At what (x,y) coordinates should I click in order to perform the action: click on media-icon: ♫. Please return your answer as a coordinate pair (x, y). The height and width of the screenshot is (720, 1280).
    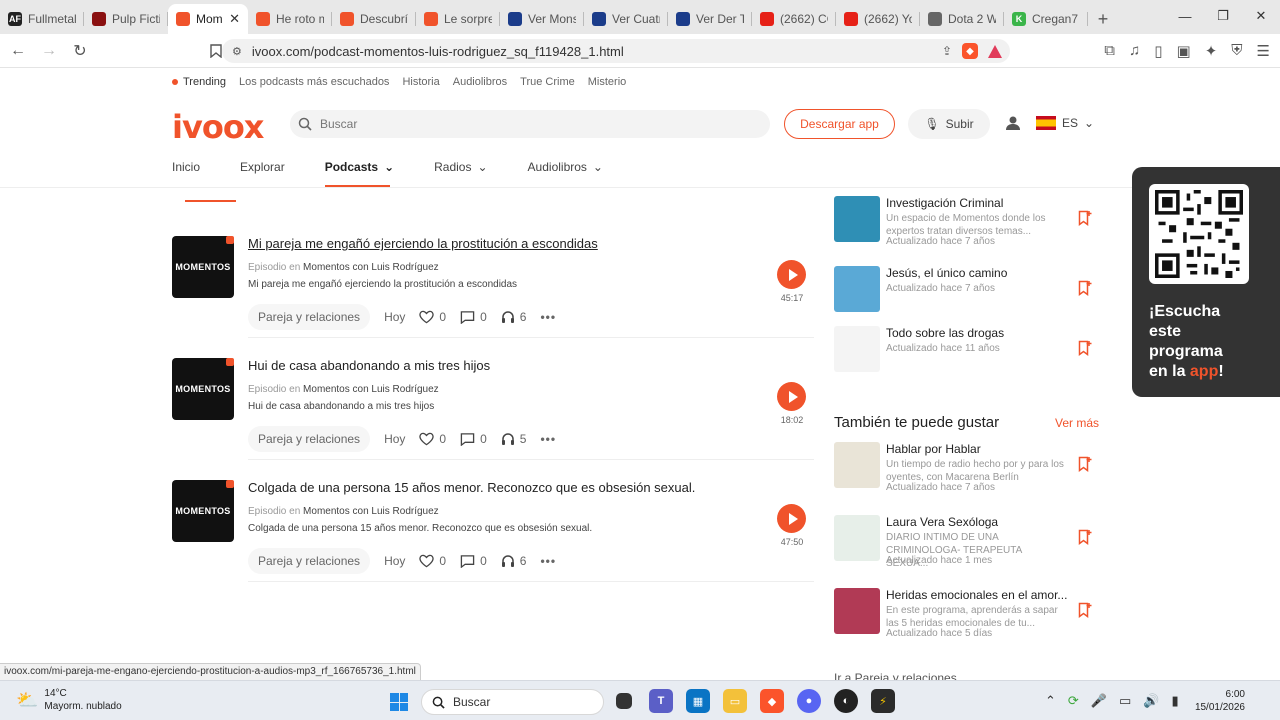
    Looking at the image, I should click on (1134, 51).